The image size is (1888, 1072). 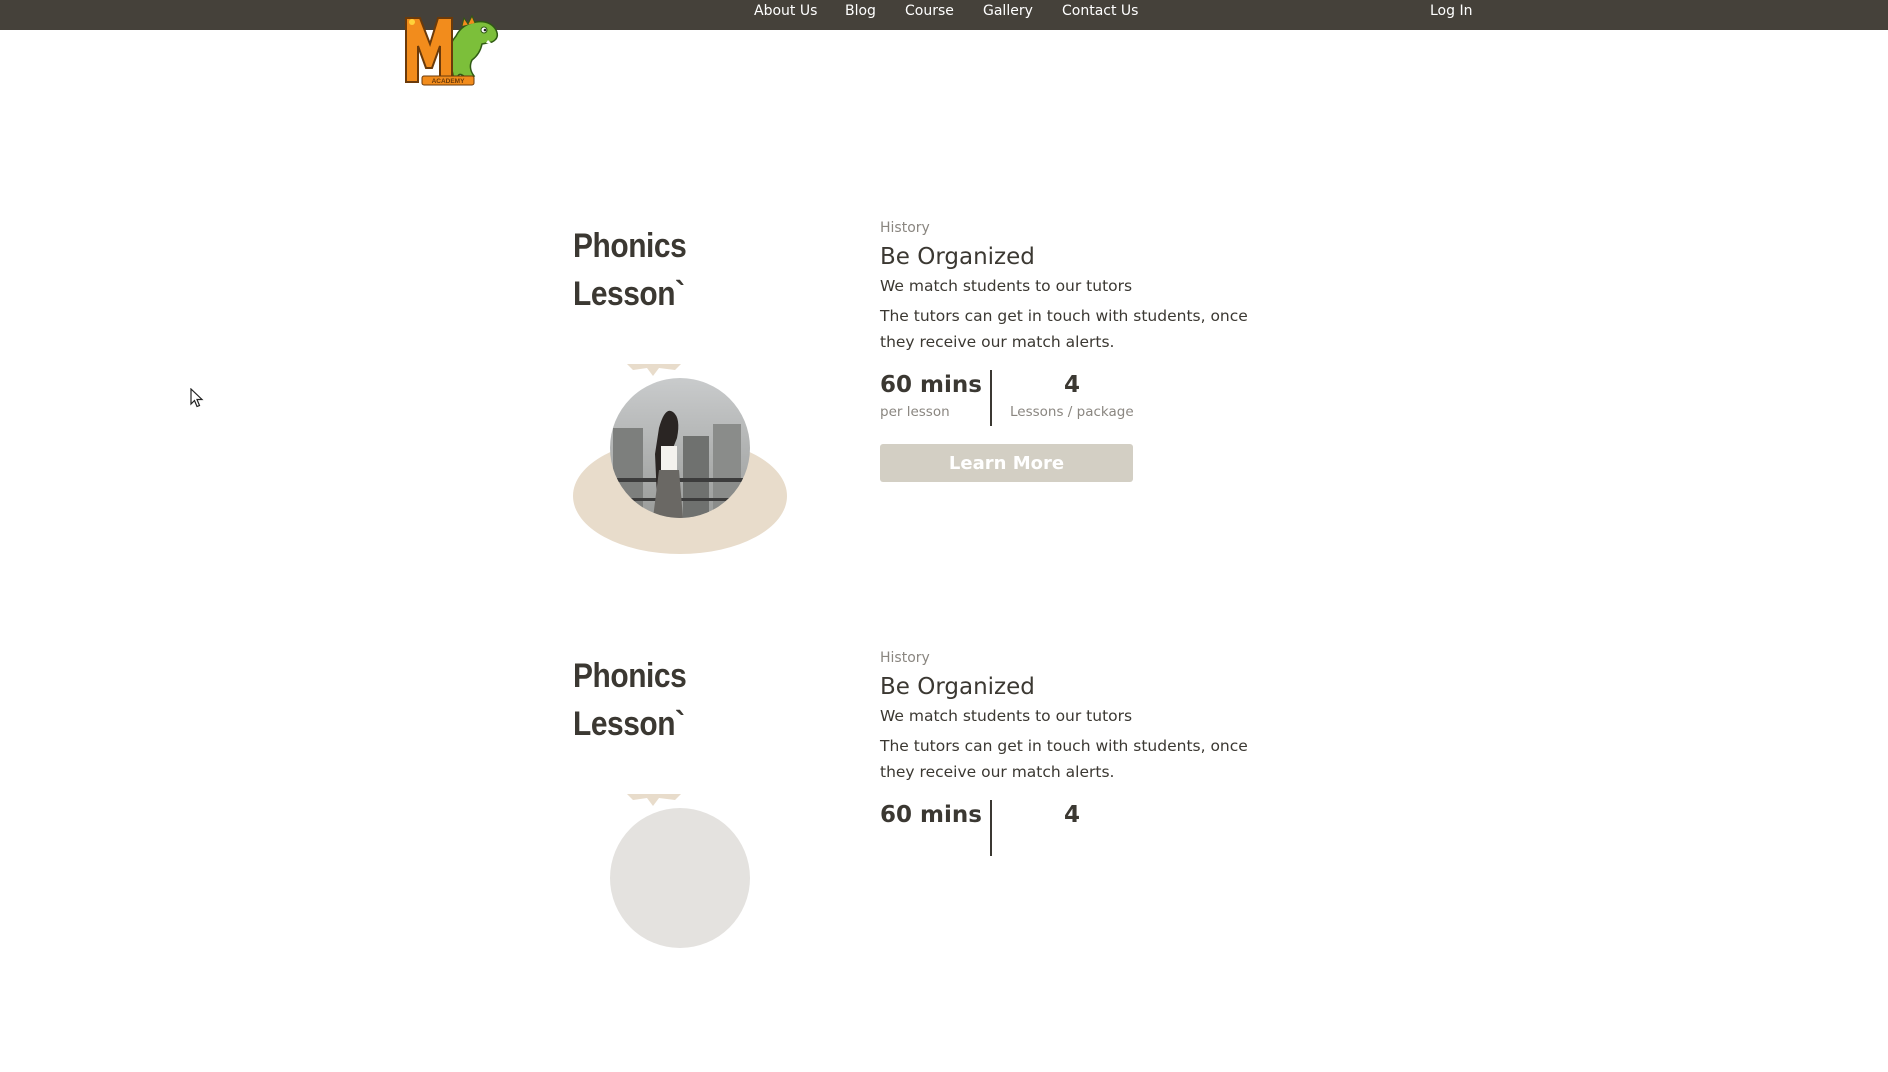 I want to click on lessons-label: Lessons / package, so click(x=1072, y=412).